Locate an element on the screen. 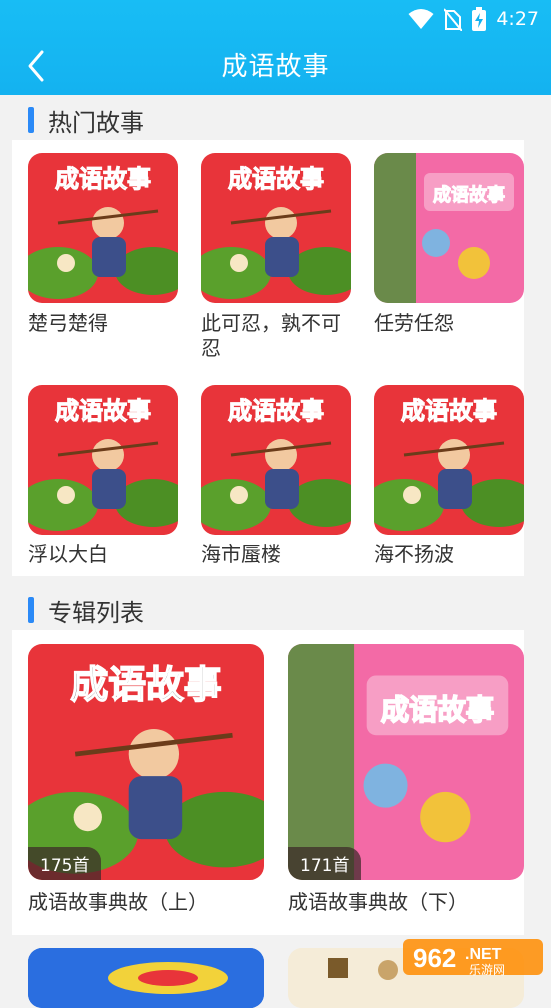 The image size is (551, 1008). album-title: 成语故事典故（下） is located at coordinates (378, 902).